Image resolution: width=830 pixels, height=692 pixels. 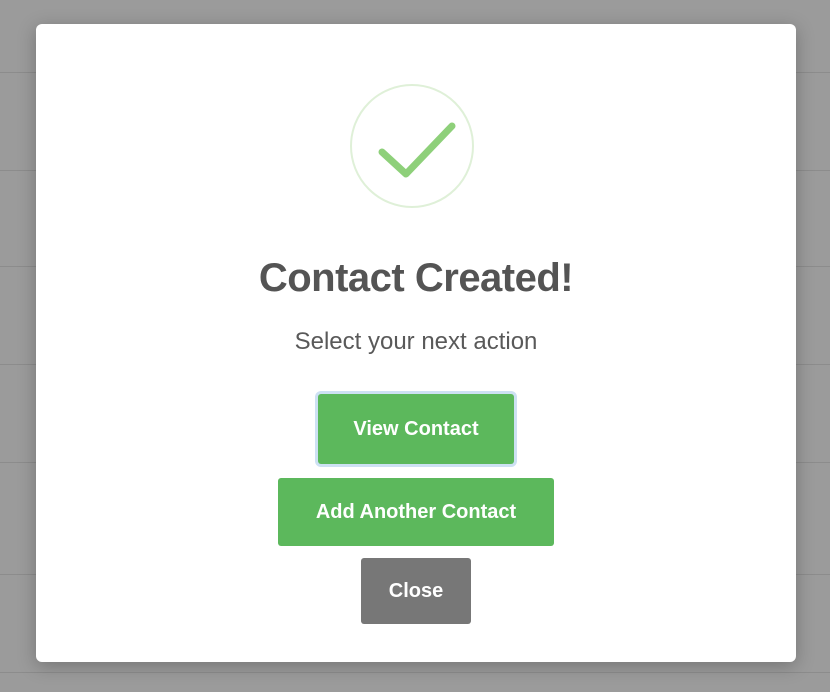 What do you see at coordinates (416, 512) in the screenshot?
I see `add-another-contact-button: Add Another Contact` at bounding box center [416, 512].